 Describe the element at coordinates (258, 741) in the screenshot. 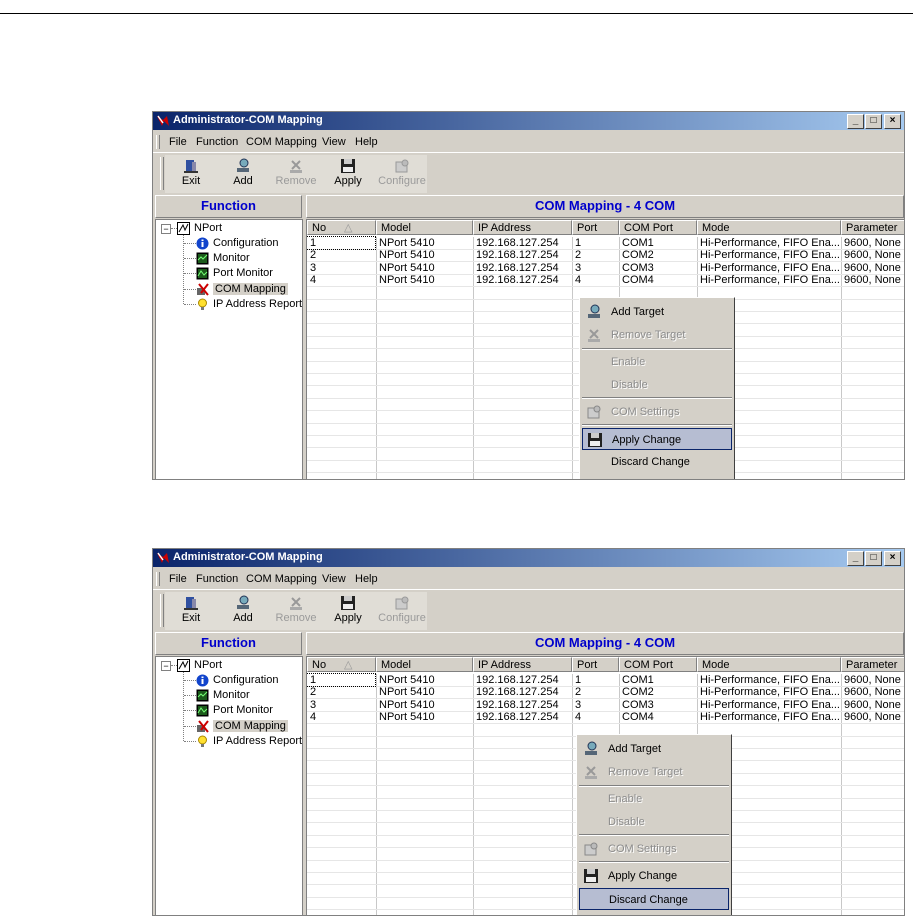

I see `tree-label: IP Address Report` at that location.